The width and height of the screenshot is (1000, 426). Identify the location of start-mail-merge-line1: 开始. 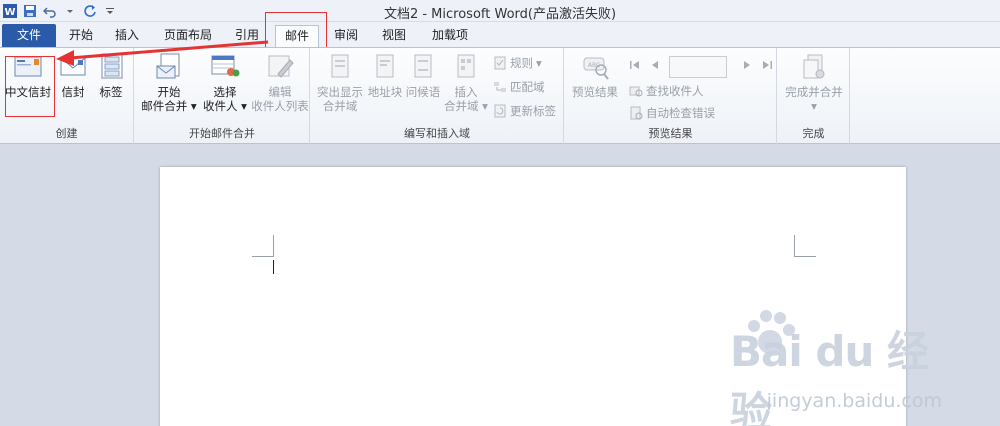
(169, 92).